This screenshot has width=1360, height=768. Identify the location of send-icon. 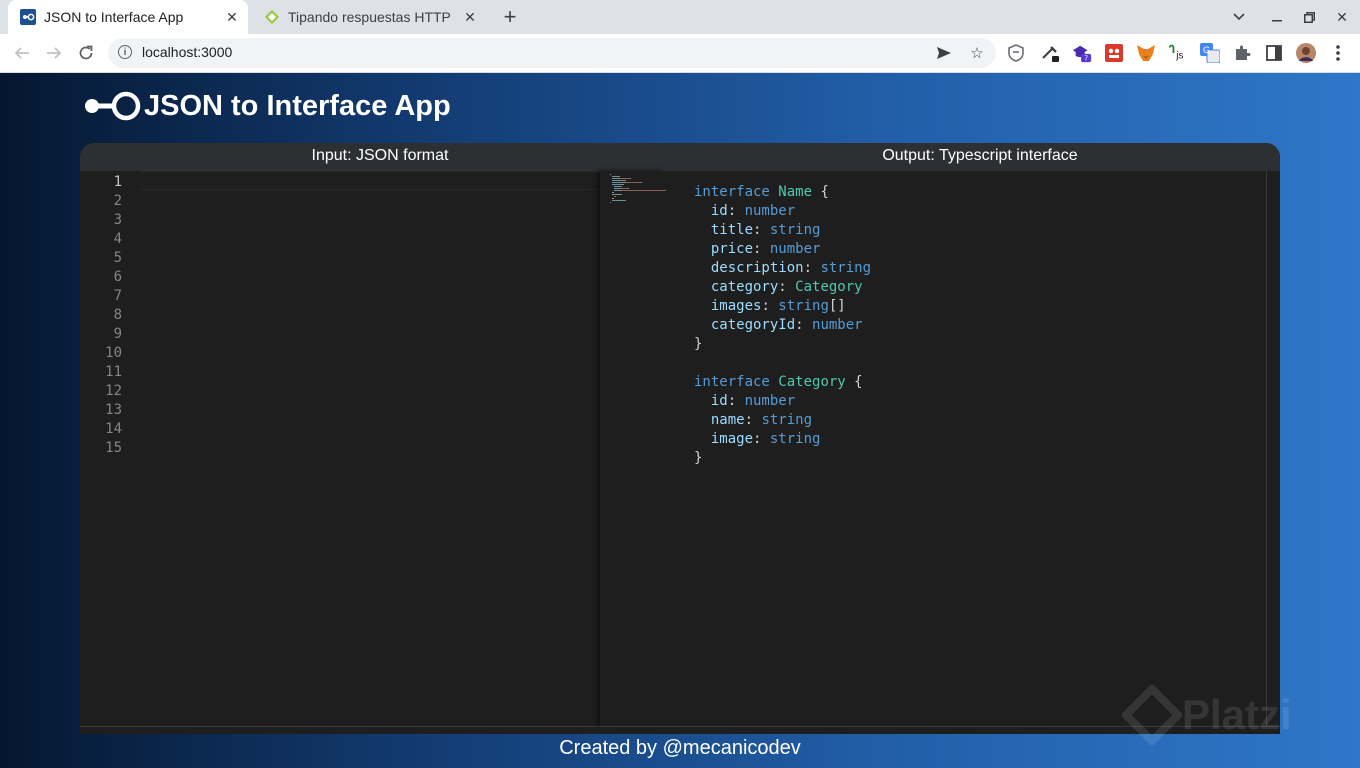
(944, 53).